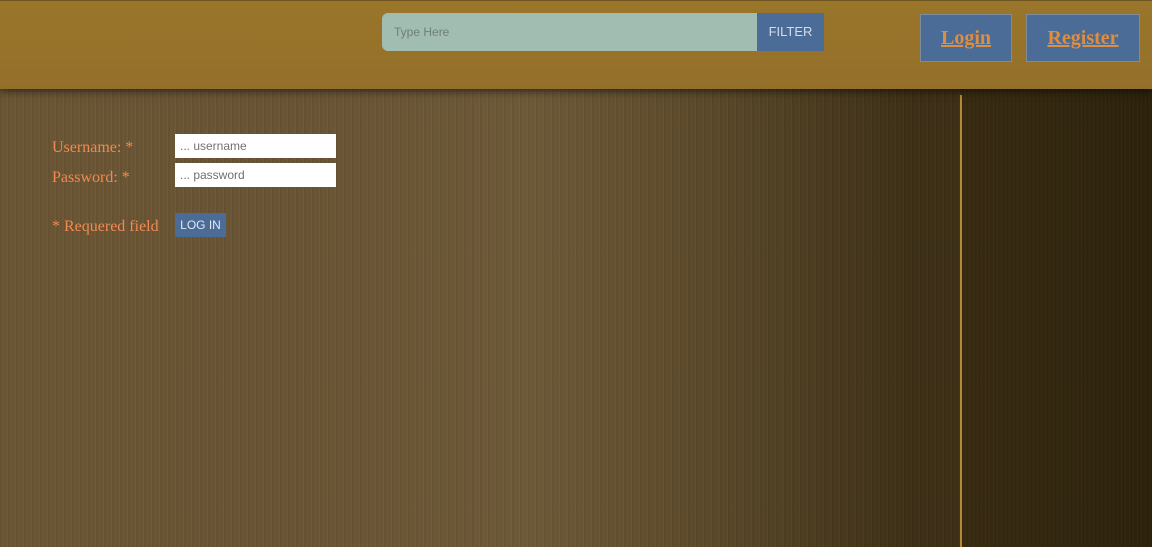 Image resolution: width=1152 pixels, height=547 pixels. I want to click on password-input, so click(255, 175).